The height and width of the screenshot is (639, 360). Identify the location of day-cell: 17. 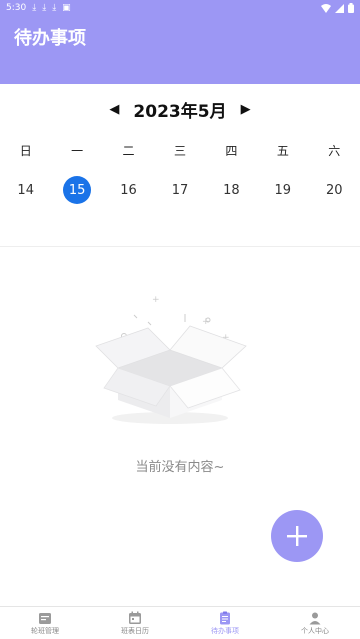
(179, 190).